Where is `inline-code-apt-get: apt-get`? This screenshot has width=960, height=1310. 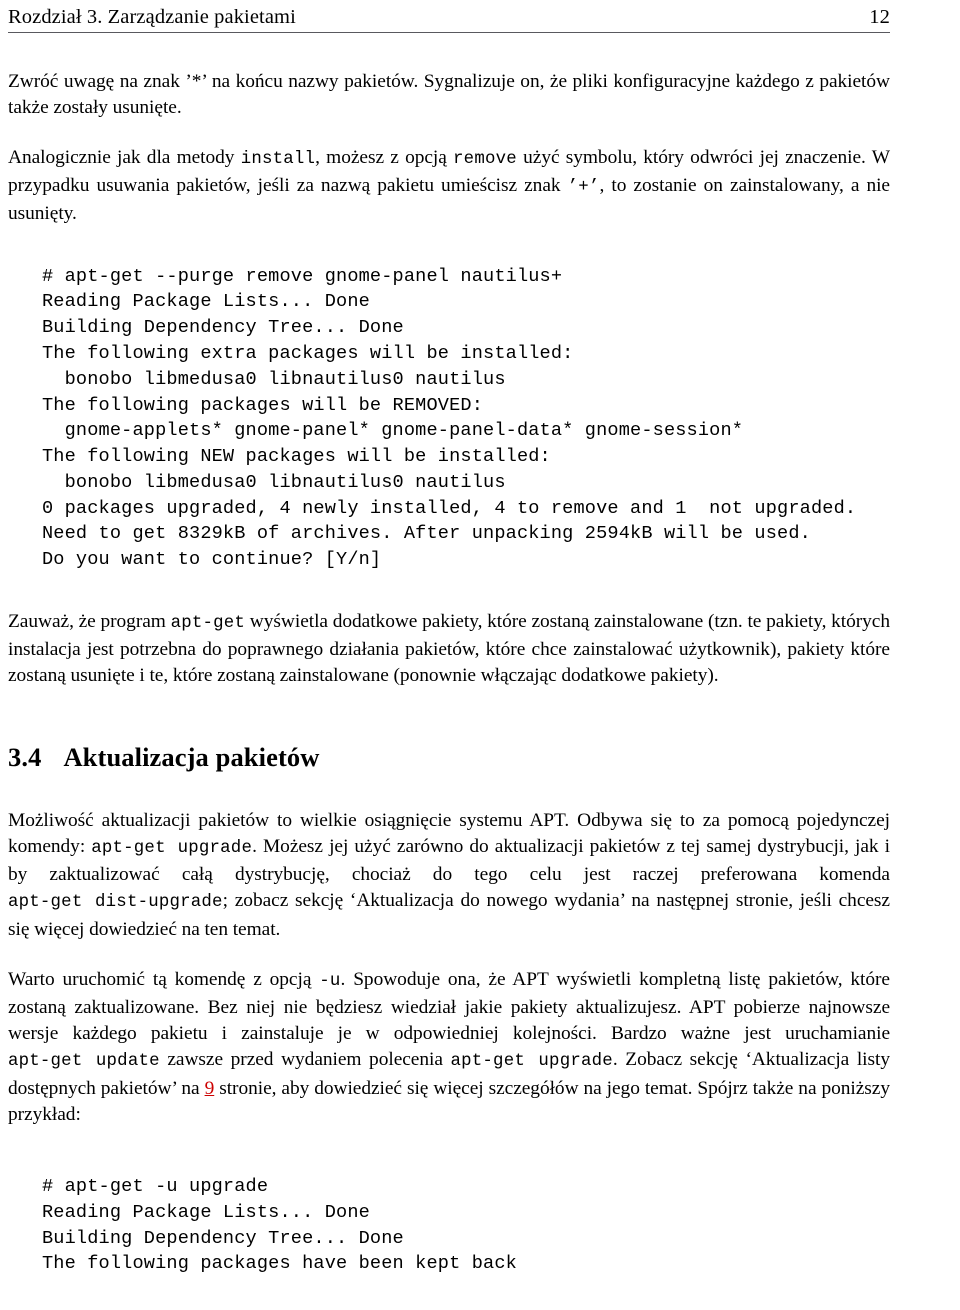 inline-code-apt-get: apt-get is located at coordinates (208, 624).